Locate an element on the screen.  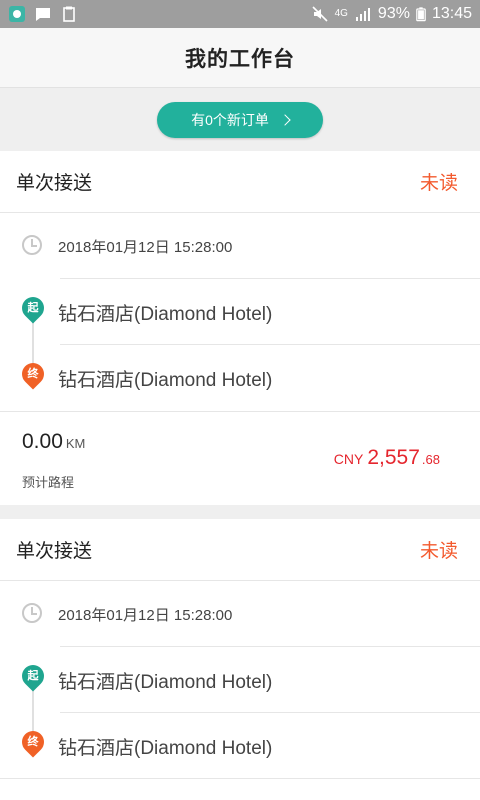
price-currency: CNY is located at coordinates (348, 459).